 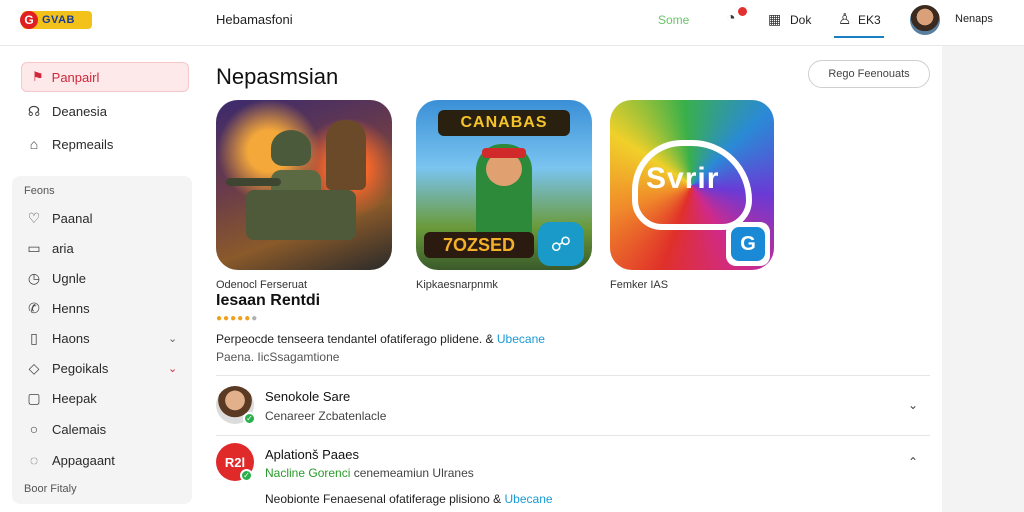 I want to click on book-icon: ▯, so click(x=34, y=338).